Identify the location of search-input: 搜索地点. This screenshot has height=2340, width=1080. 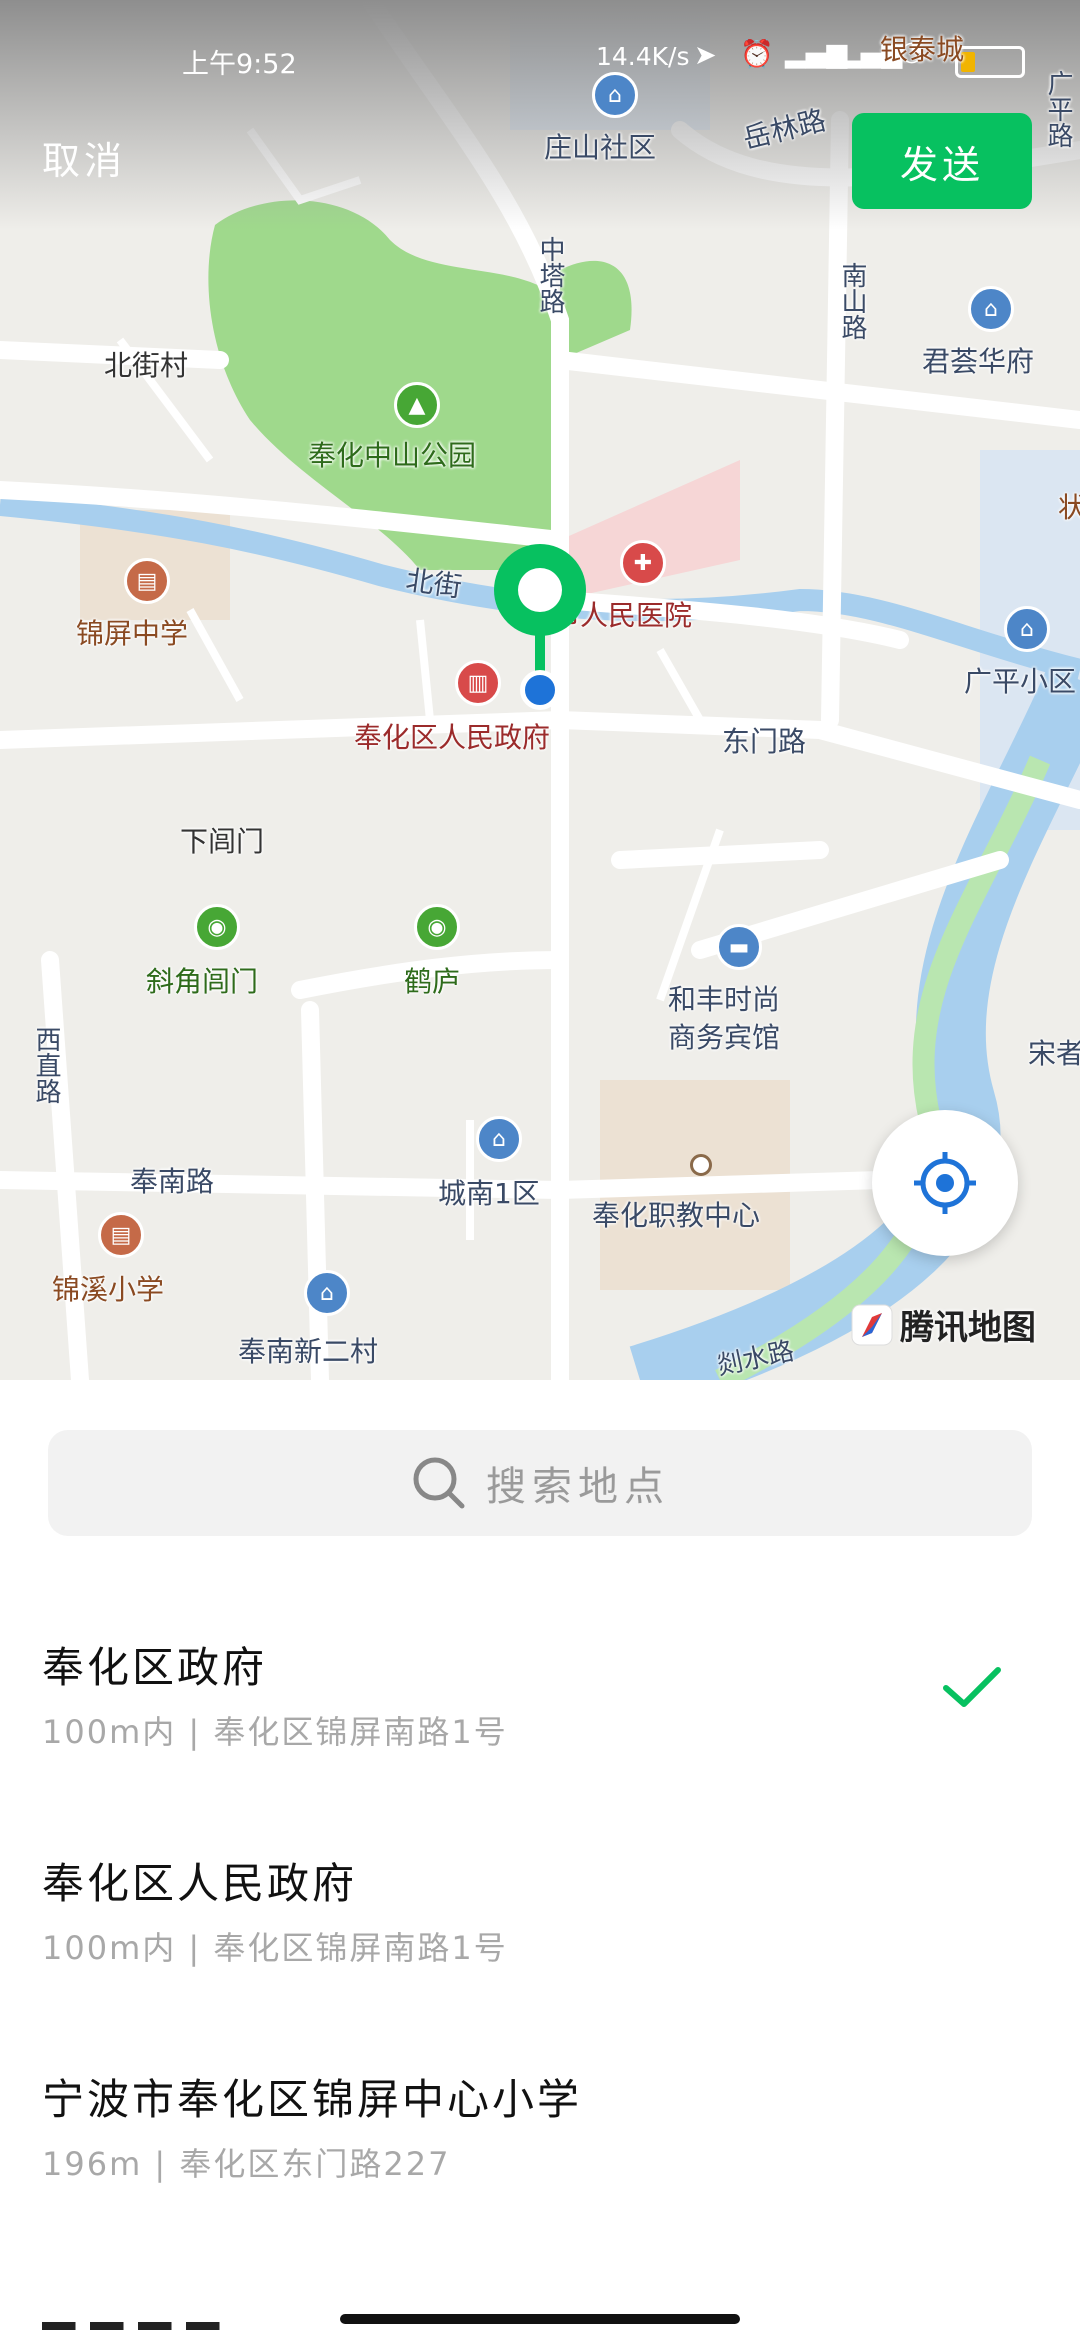
(540, 1483).